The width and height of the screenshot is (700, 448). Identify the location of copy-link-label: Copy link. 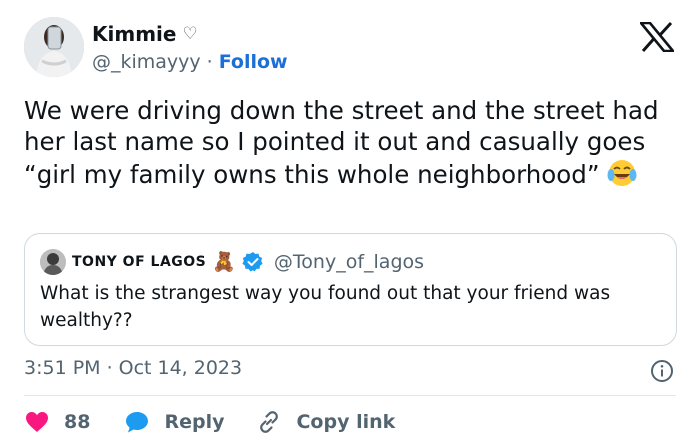
(346, 422).